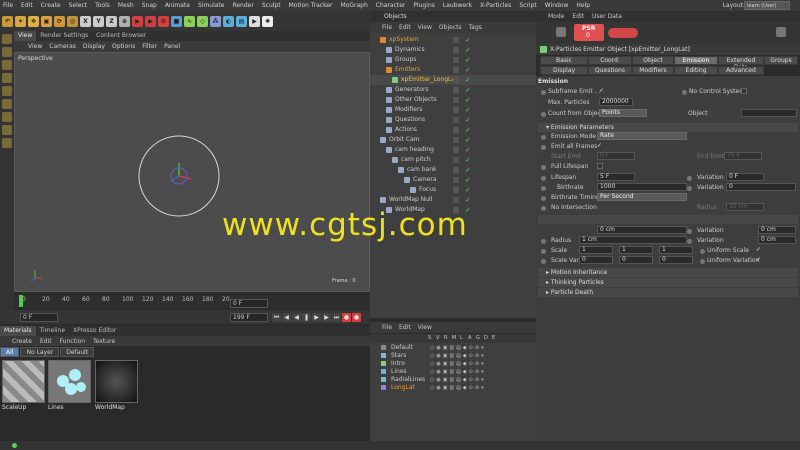 This screenshot has width=800, height=450. Describe the element at coordinates (383, 387) in the screenshot. I see `layer-color-swatch` at that location.